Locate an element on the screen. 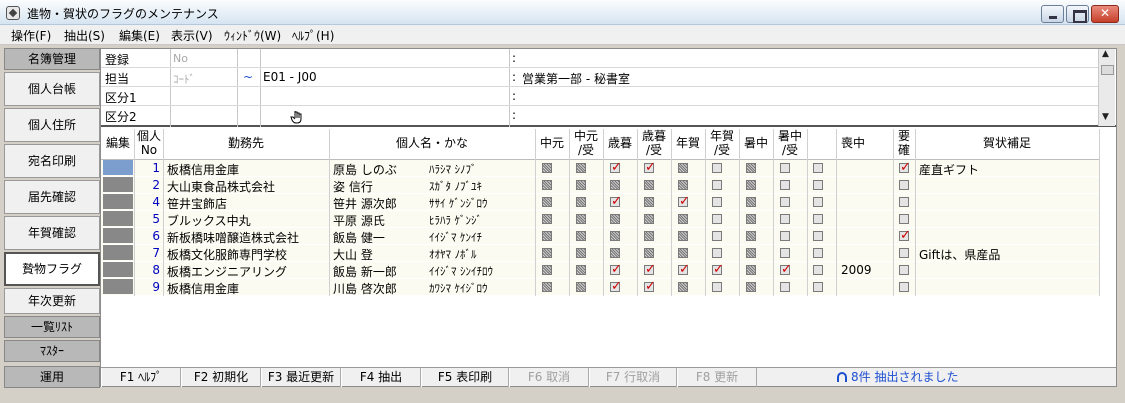  tanto-code-field: E01 - J00 is located at coordinates (290, 77).